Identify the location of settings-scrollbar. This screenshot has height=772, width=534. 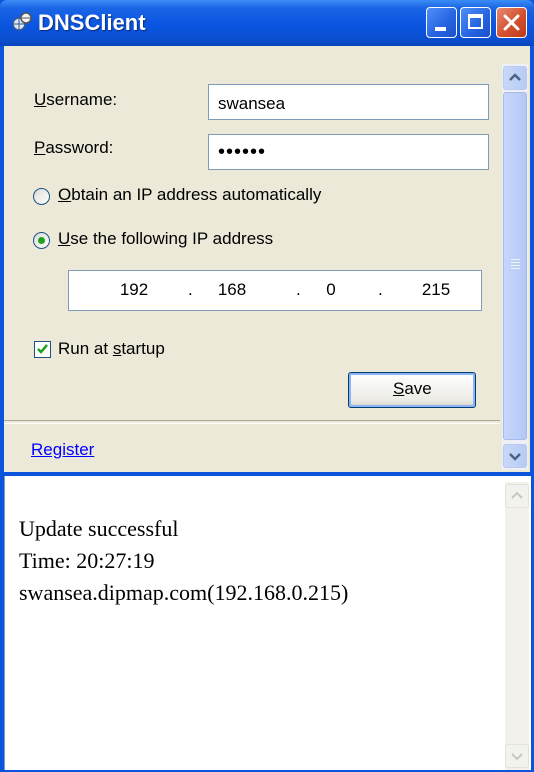
(515, 267).